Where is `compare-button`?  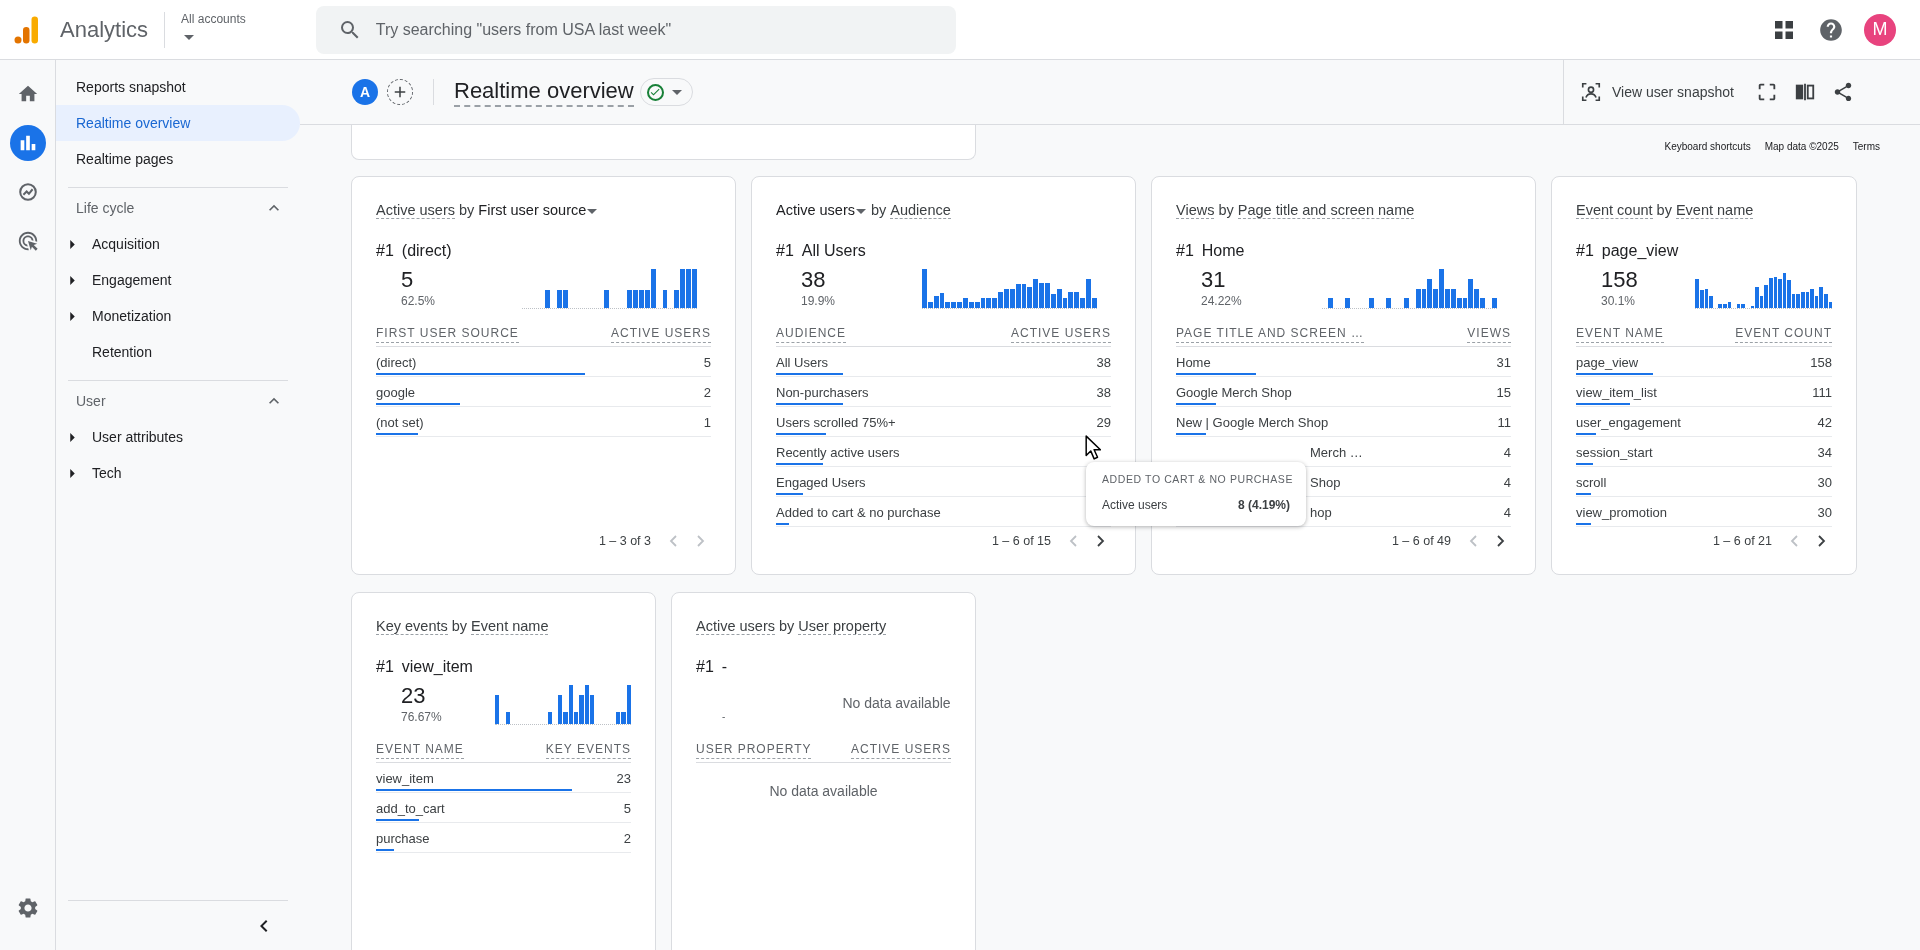 compare-button is located at coordinates (1804, 92).